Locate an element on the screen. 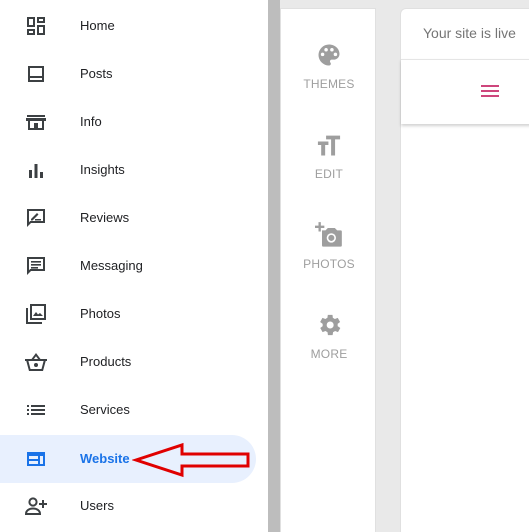 This screenshot has width=529, height=532. photos-button: PHOTOS is located at coordinates (329, 266).